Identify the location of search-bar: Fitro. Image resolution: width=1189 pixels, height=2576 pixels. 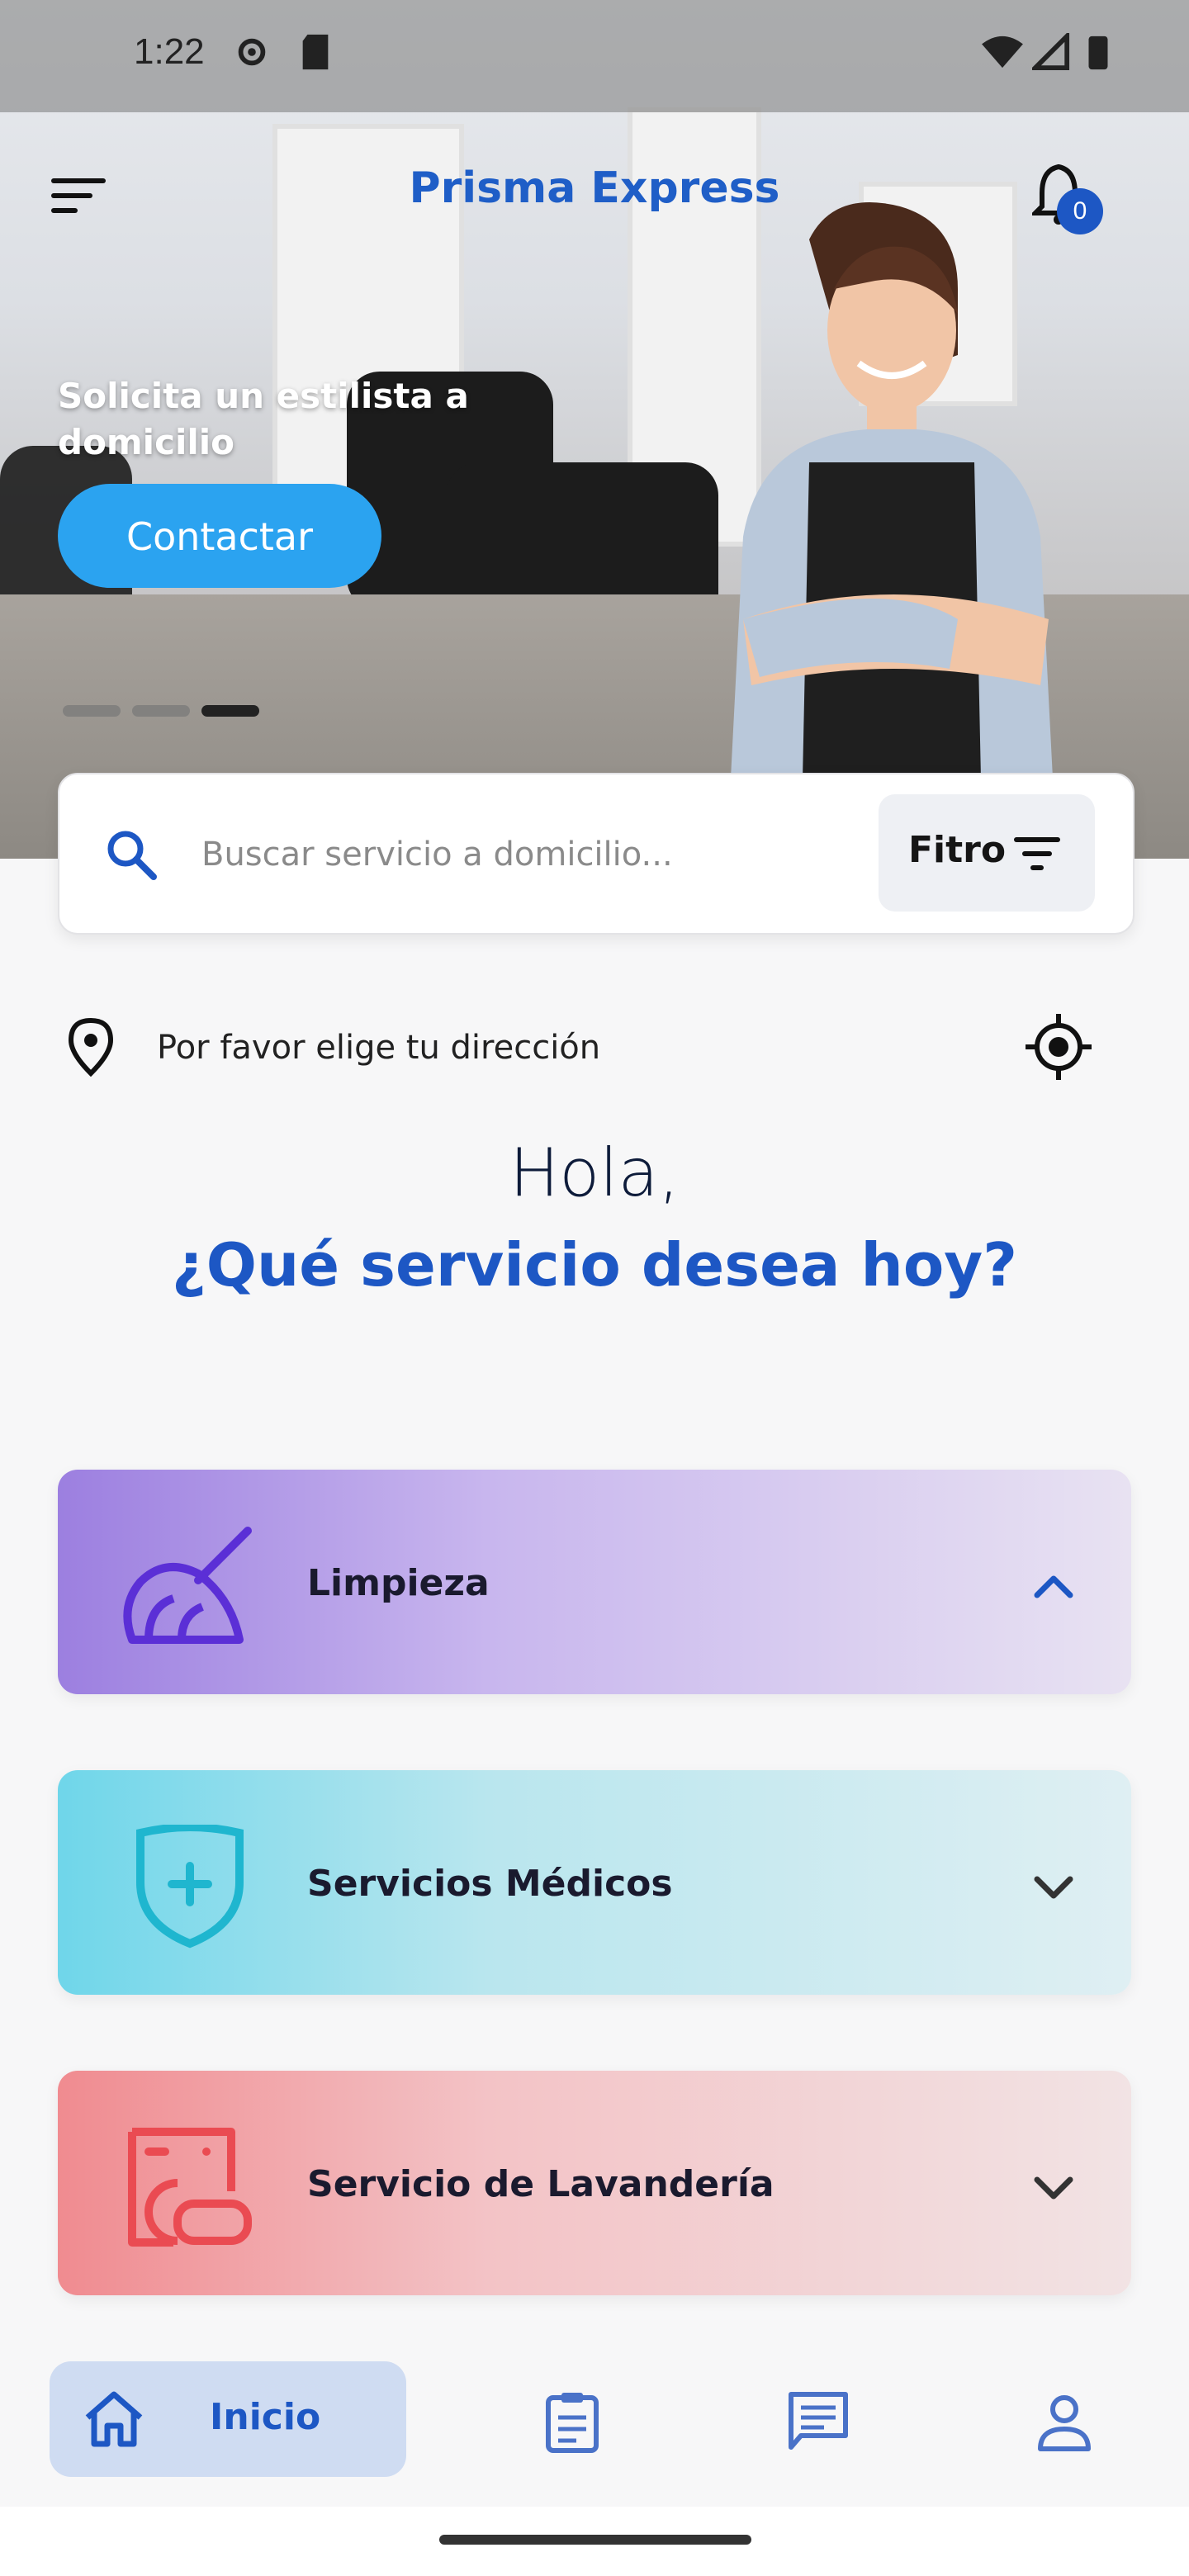
(596, 854).